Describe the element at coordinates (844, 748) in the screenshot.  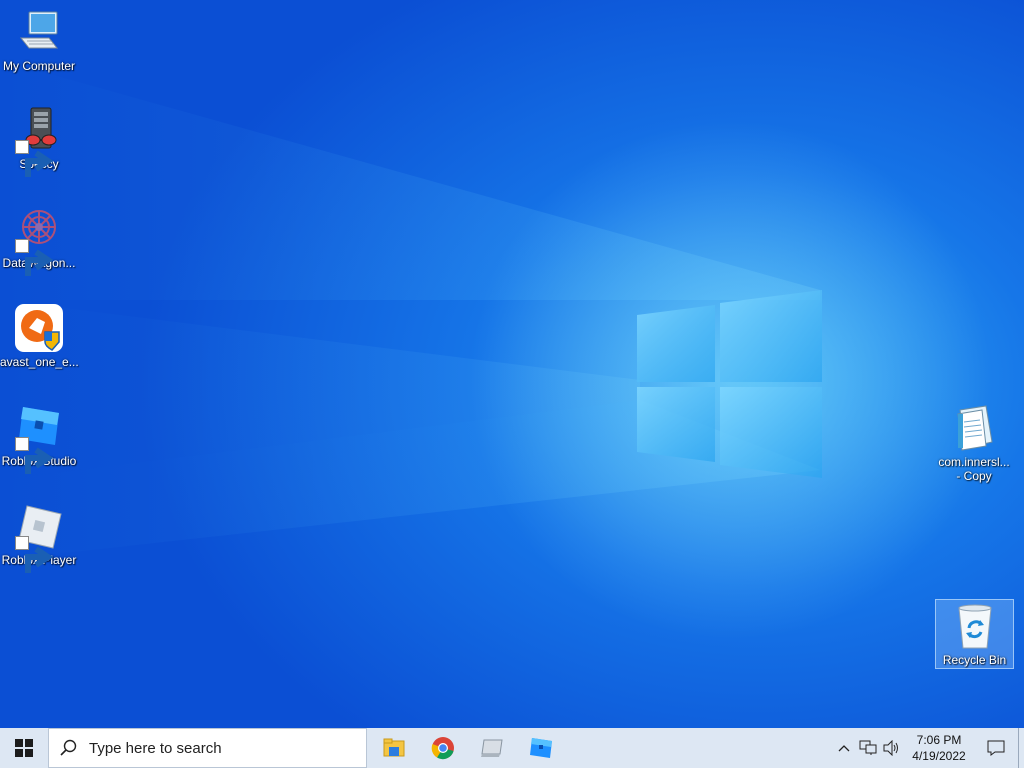
I see `chevron-up-icon` at that location.